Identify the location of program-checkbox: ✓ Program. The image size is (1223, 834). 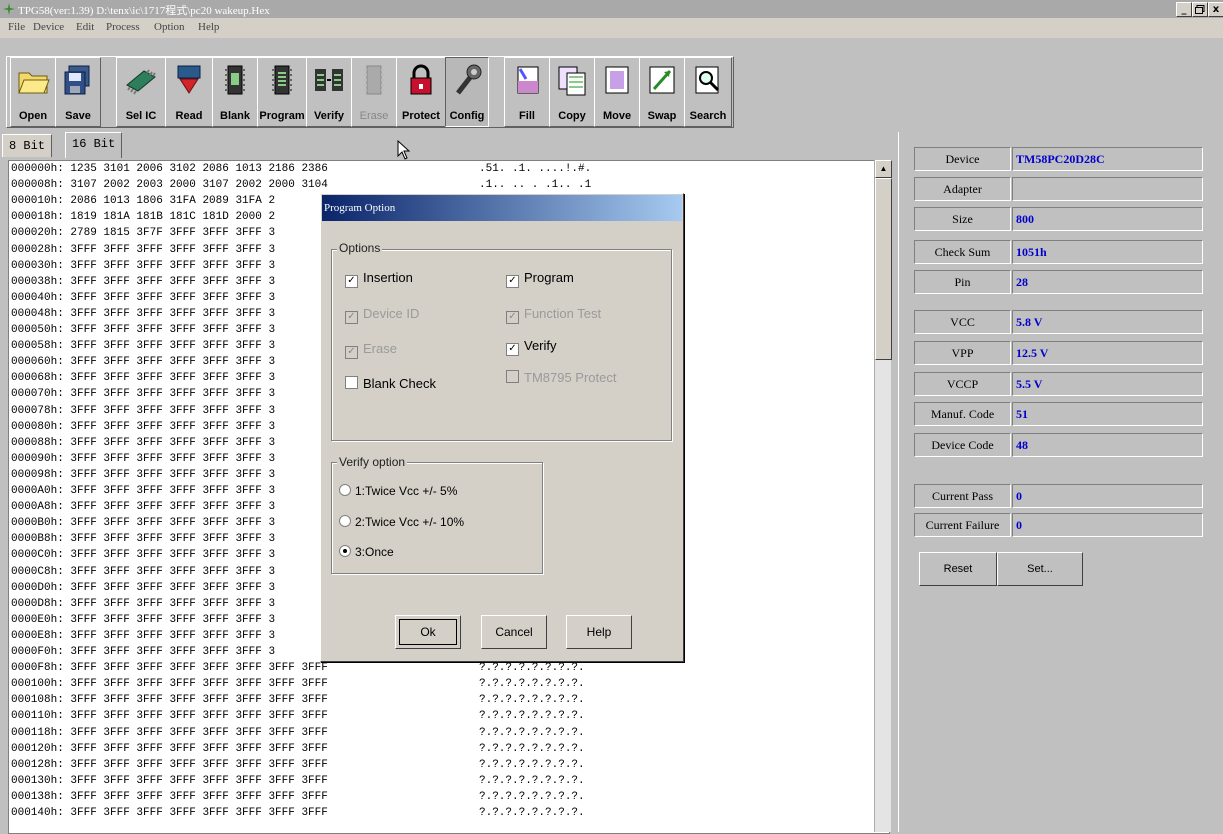
(540, 279).